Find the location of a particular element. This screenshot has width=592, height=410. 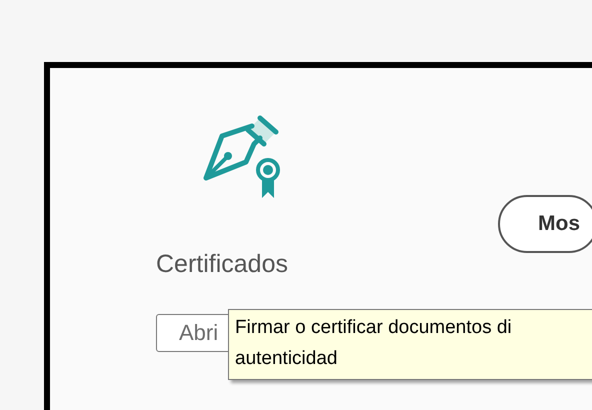

tooltip-text: autenticidad is located at coordinates (286, 359).